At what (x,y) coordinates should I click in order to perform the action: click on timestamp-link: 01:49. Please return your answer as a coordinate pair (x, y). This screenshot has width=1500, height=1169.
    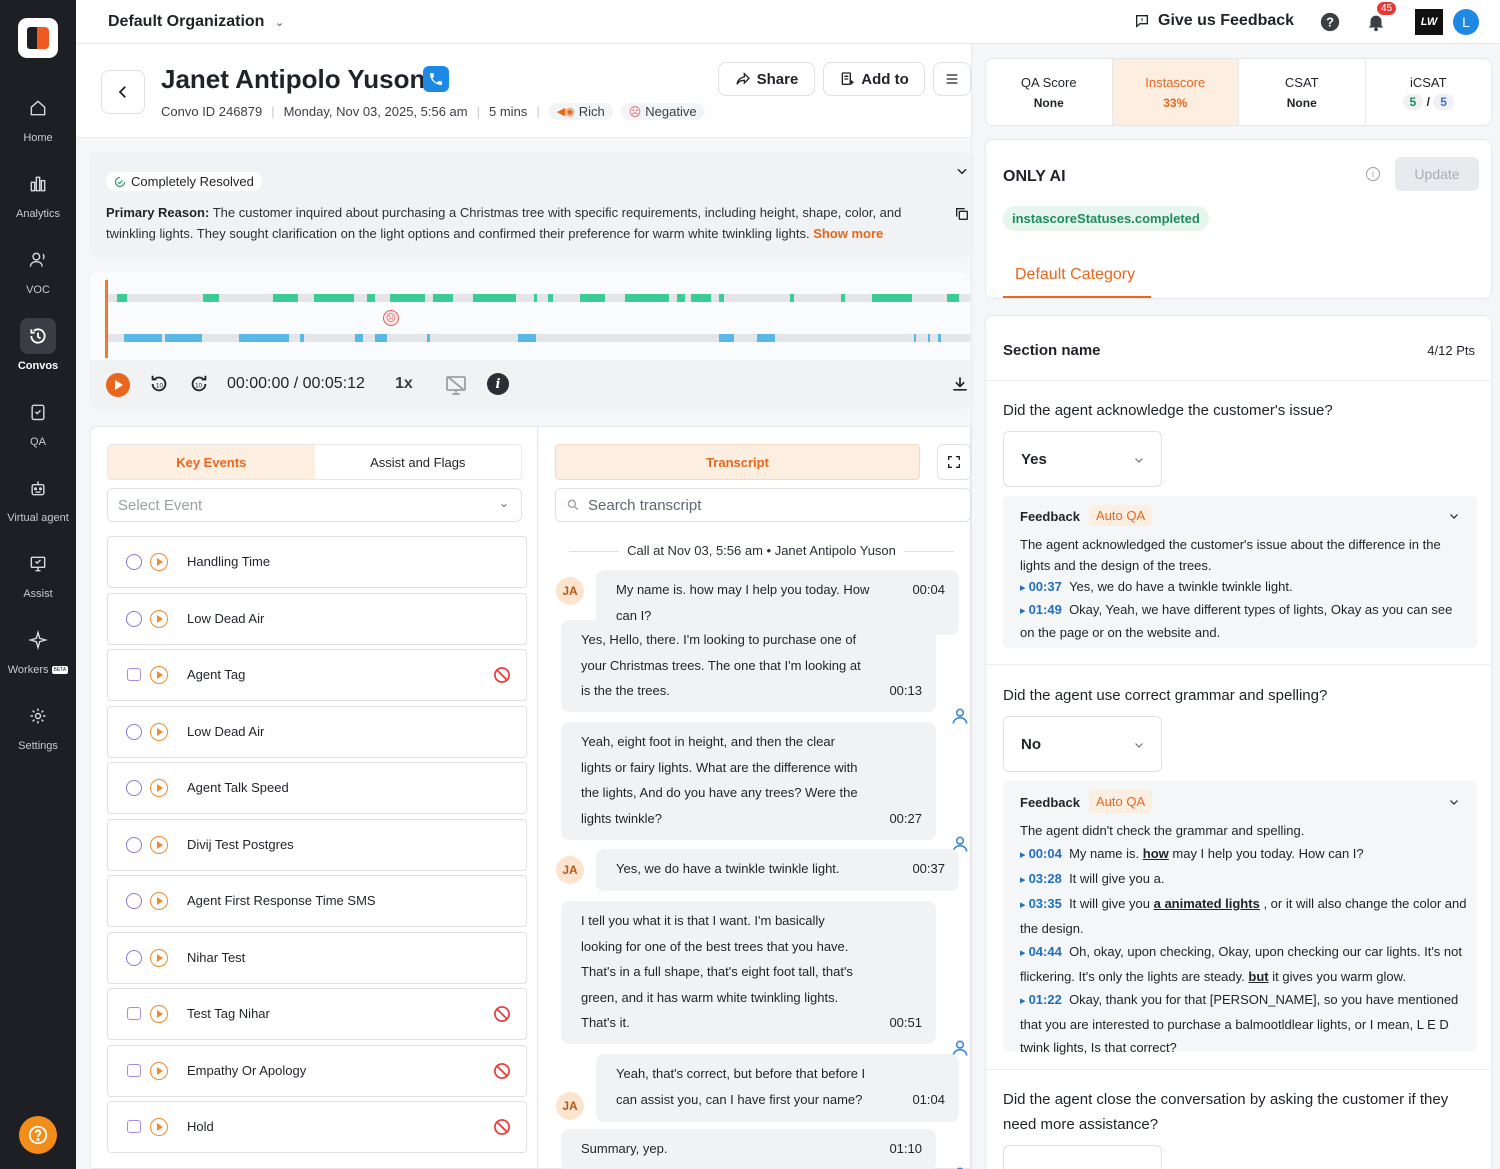
    Looking at the image, I should click on (1041, 609).